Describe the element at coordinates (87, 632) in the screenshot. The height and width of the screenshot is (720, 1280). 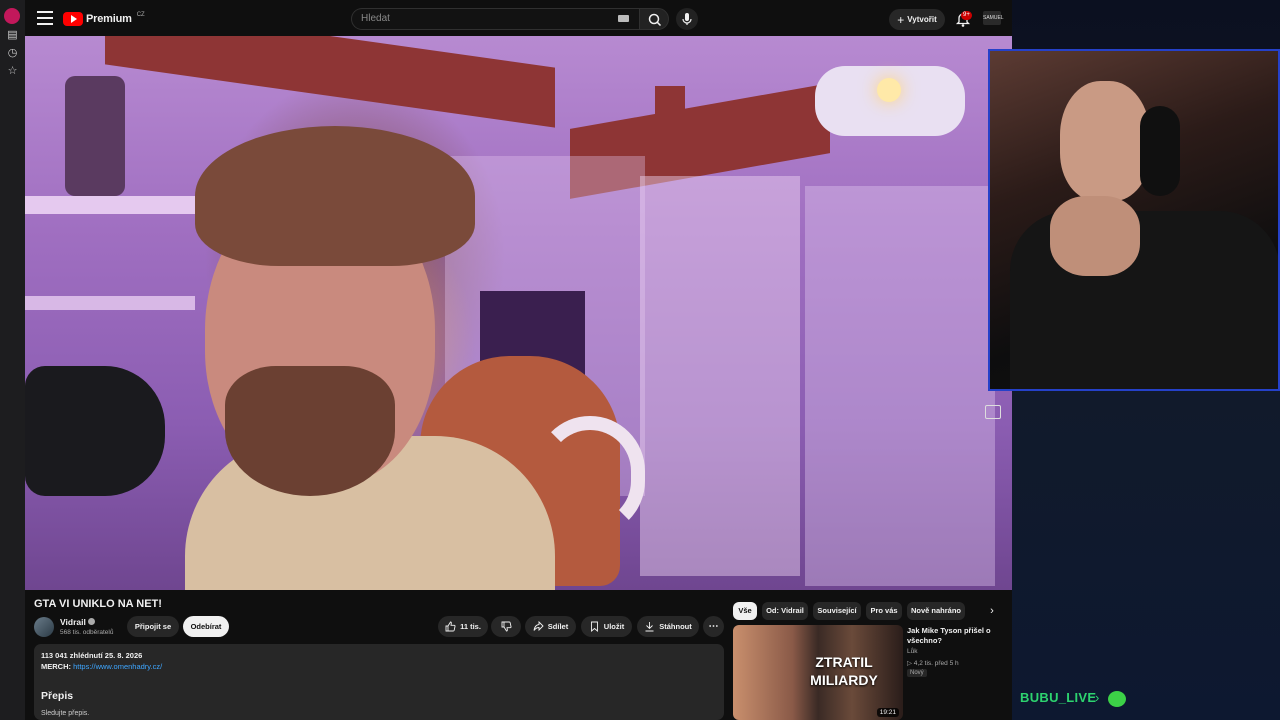
I see `subscriber-count: 568 tis. odběratelů` at that location.